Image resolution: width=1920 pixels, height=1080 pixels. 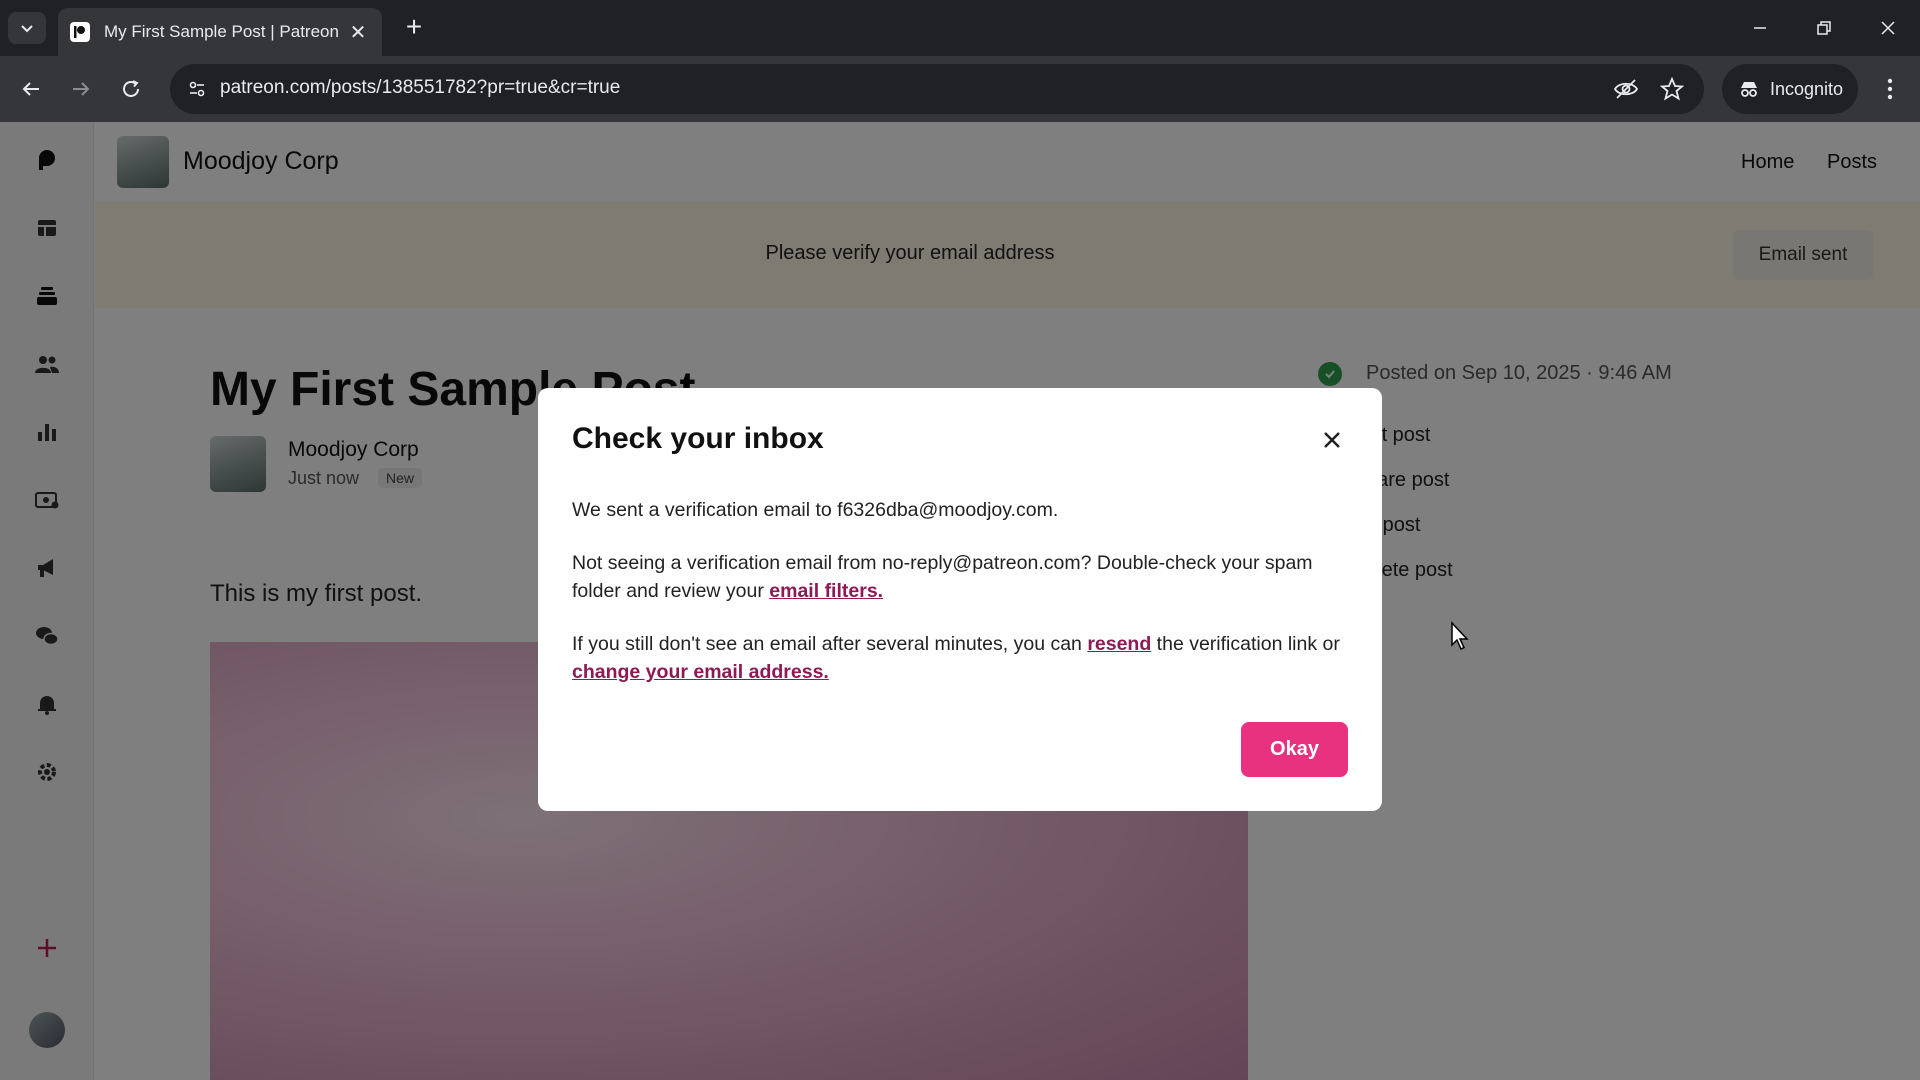 I want to click on window-controls, so click(x=1824, y=28).